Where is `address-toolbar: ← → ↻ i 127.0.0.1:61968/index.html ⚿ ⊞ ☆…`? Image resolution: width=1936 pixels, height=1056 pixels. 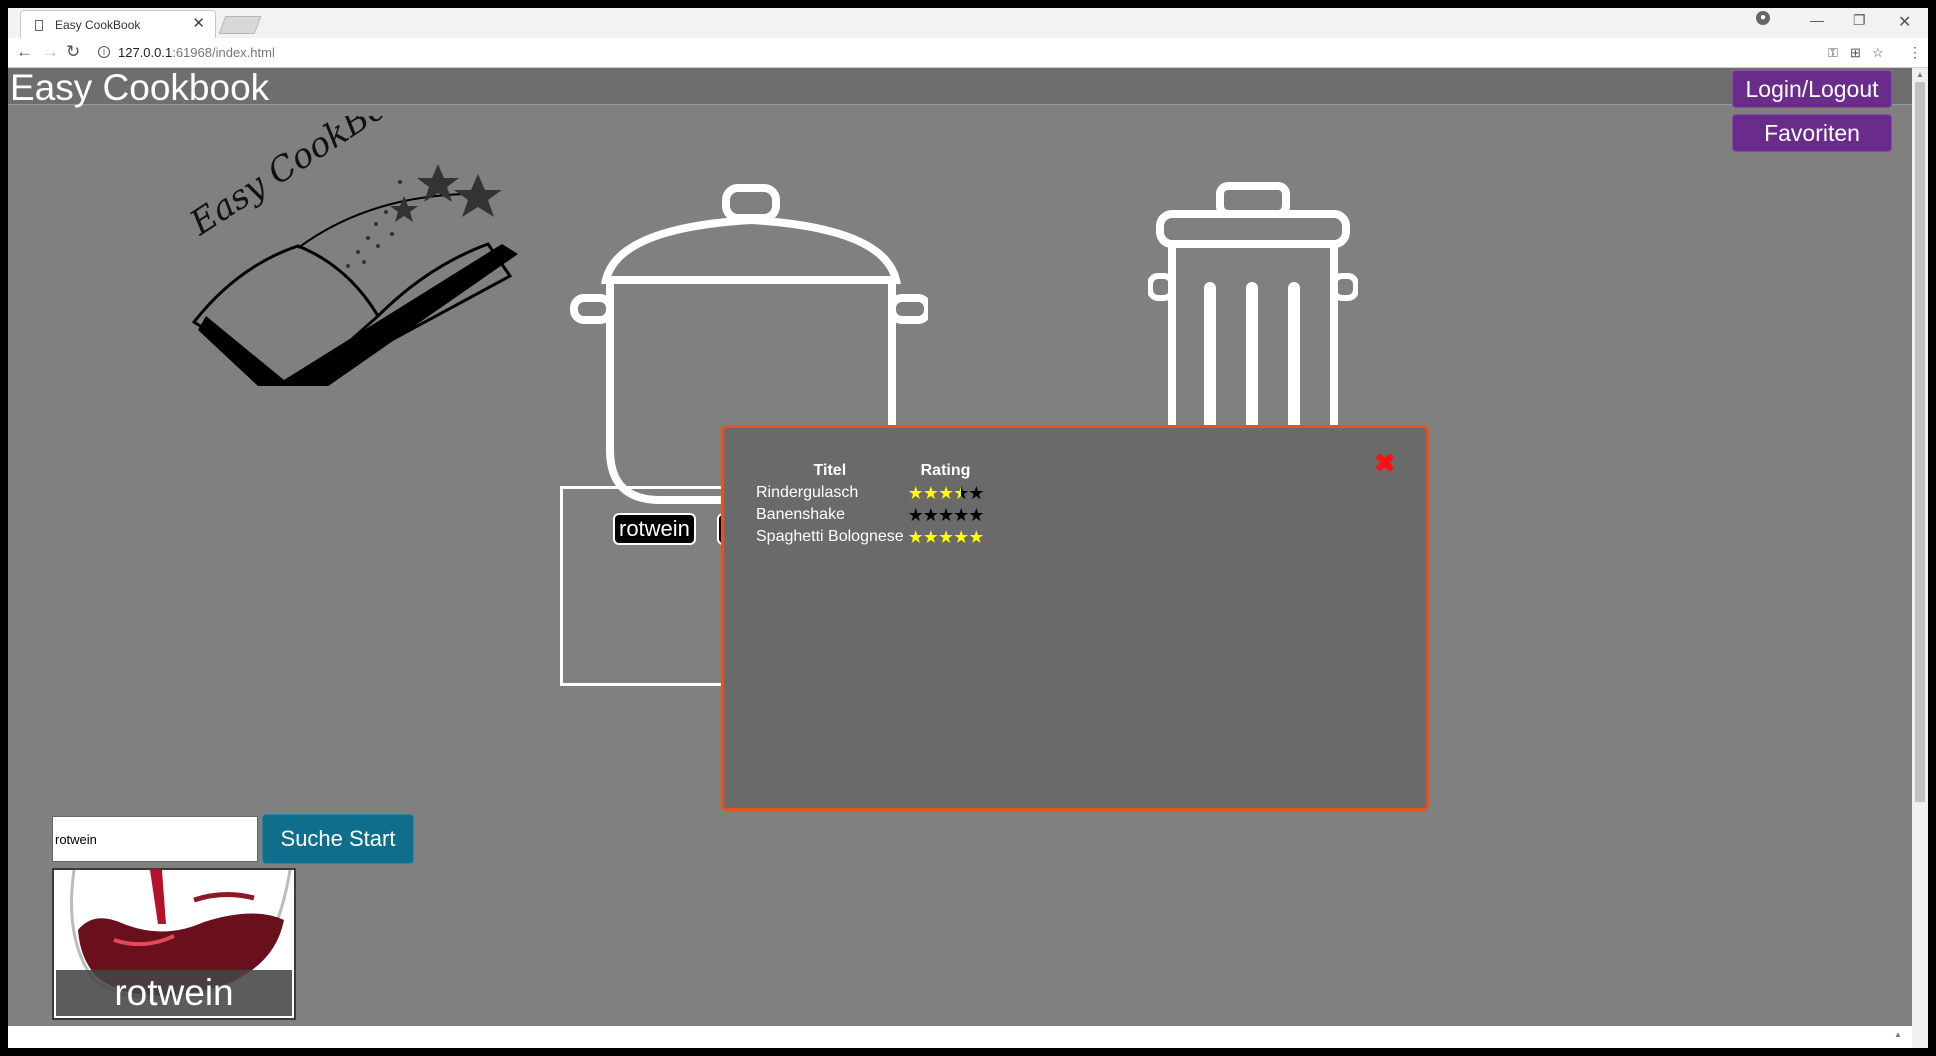
address-toolbar: ← → ↻ i 127.0.0.1:61968/index.html ⚿ ⊞ ☆… is located at coordinates (968, 53).